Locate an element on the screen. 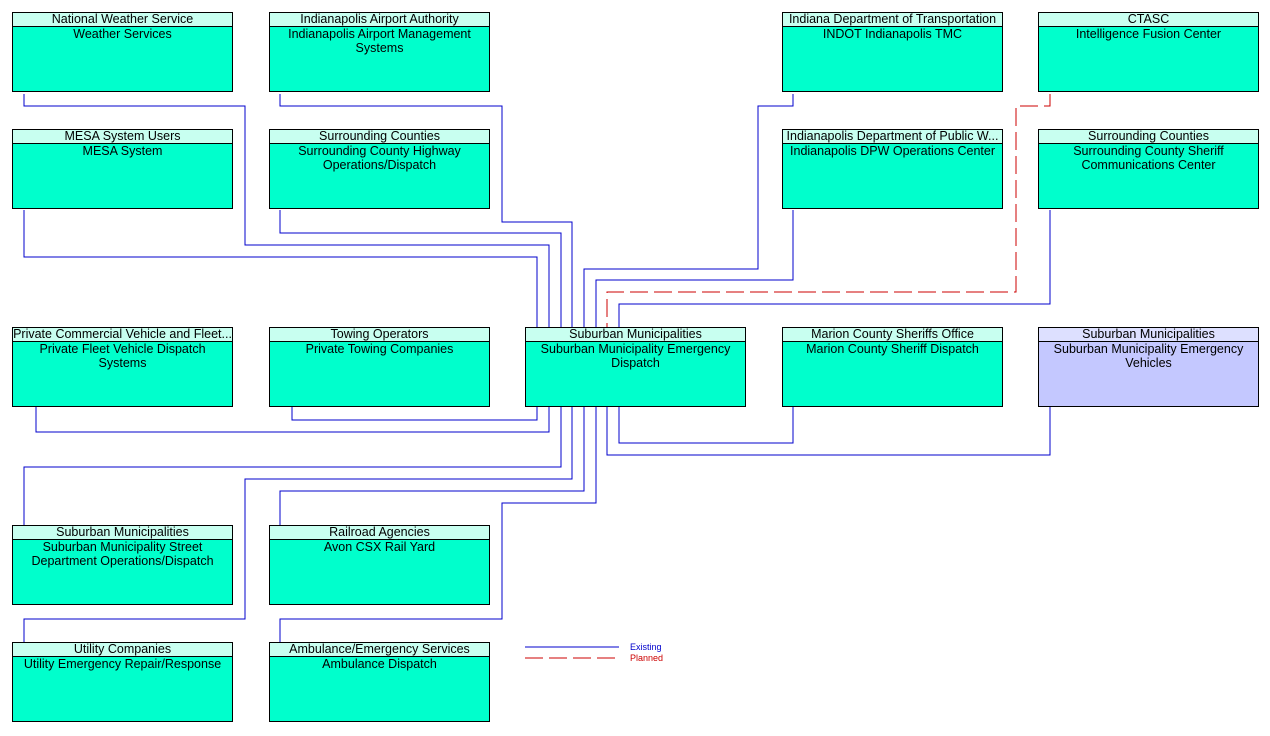 The image size is (1270, 736). element-name: Suburban Municipality Emergency Dispatch is located at coordinates (635, 356).